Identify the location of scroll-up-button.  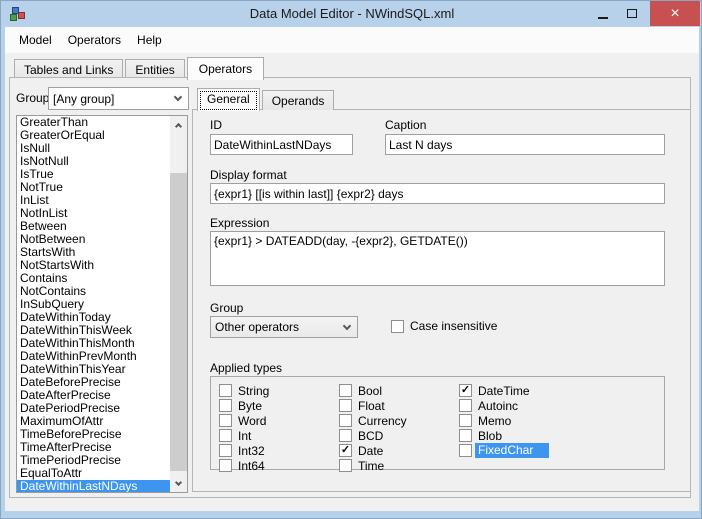
(178, 124).